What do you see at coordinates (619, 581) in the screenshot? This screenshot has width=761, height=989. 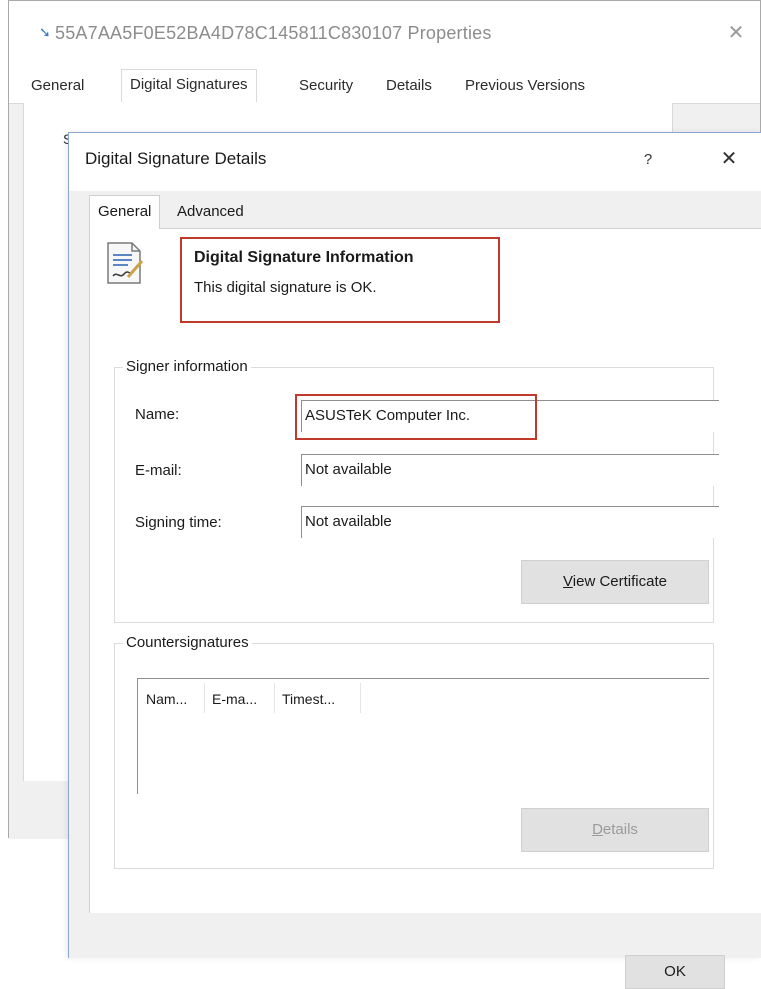 I see `view-certificate-label: iew Certificate` at bounding box center [619, 581].